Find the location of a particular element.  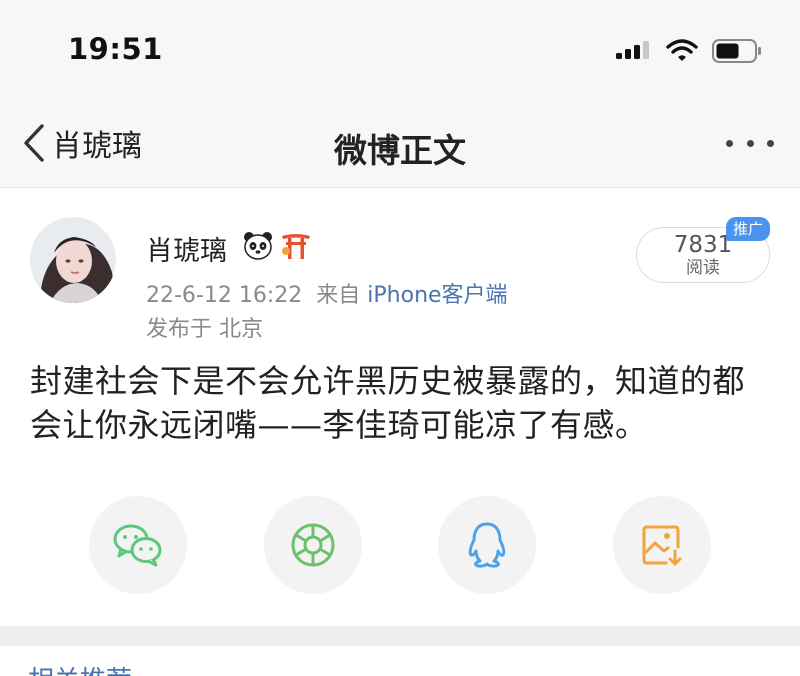

save-image-button is located at coordinates (662, 545).